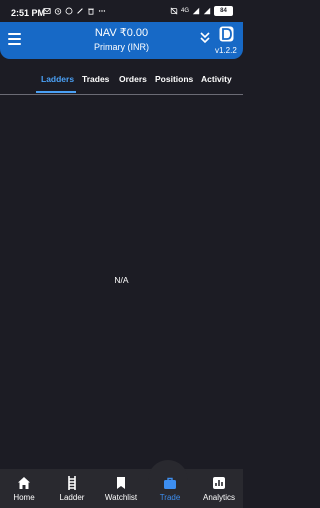  What do you see at coordinates (219, 483) in the screenshot?
I see `analytics-icon` at bounding box center [219, 483].